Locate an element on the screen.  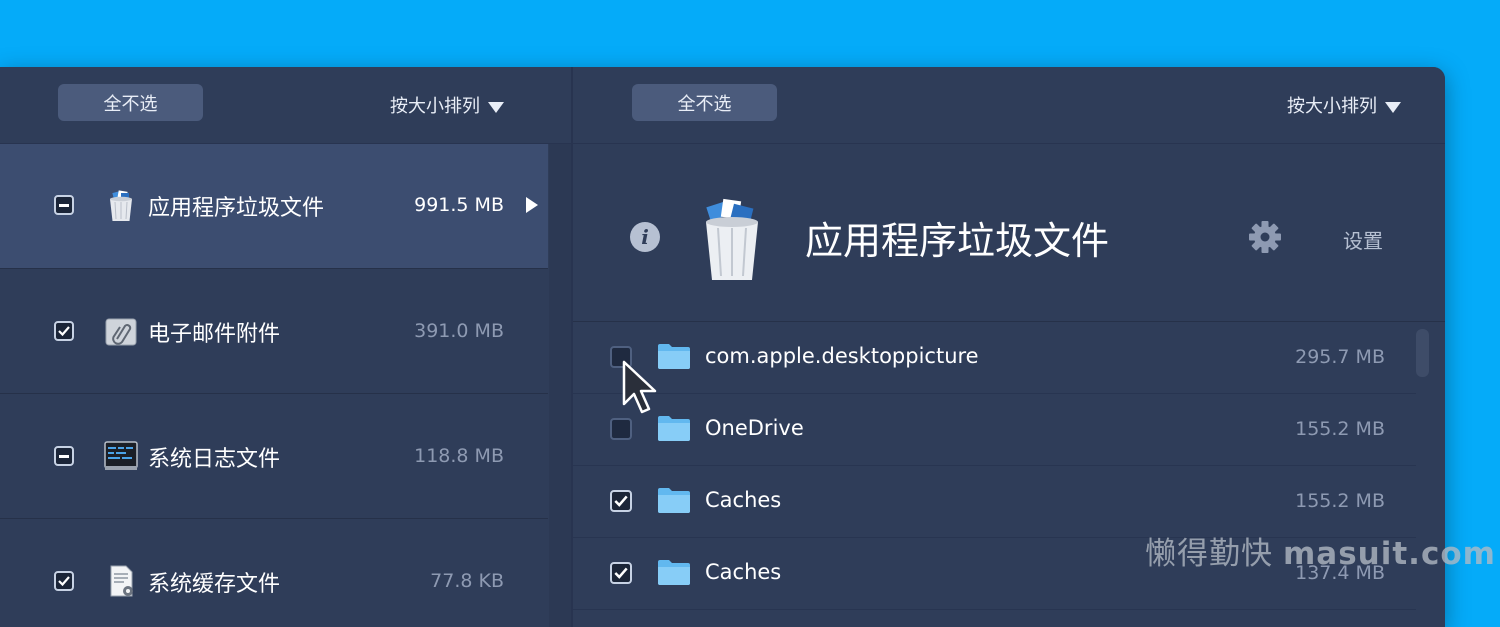
right-sort-dropdown: 按大小排列 is located at coordinates (1344, 105).